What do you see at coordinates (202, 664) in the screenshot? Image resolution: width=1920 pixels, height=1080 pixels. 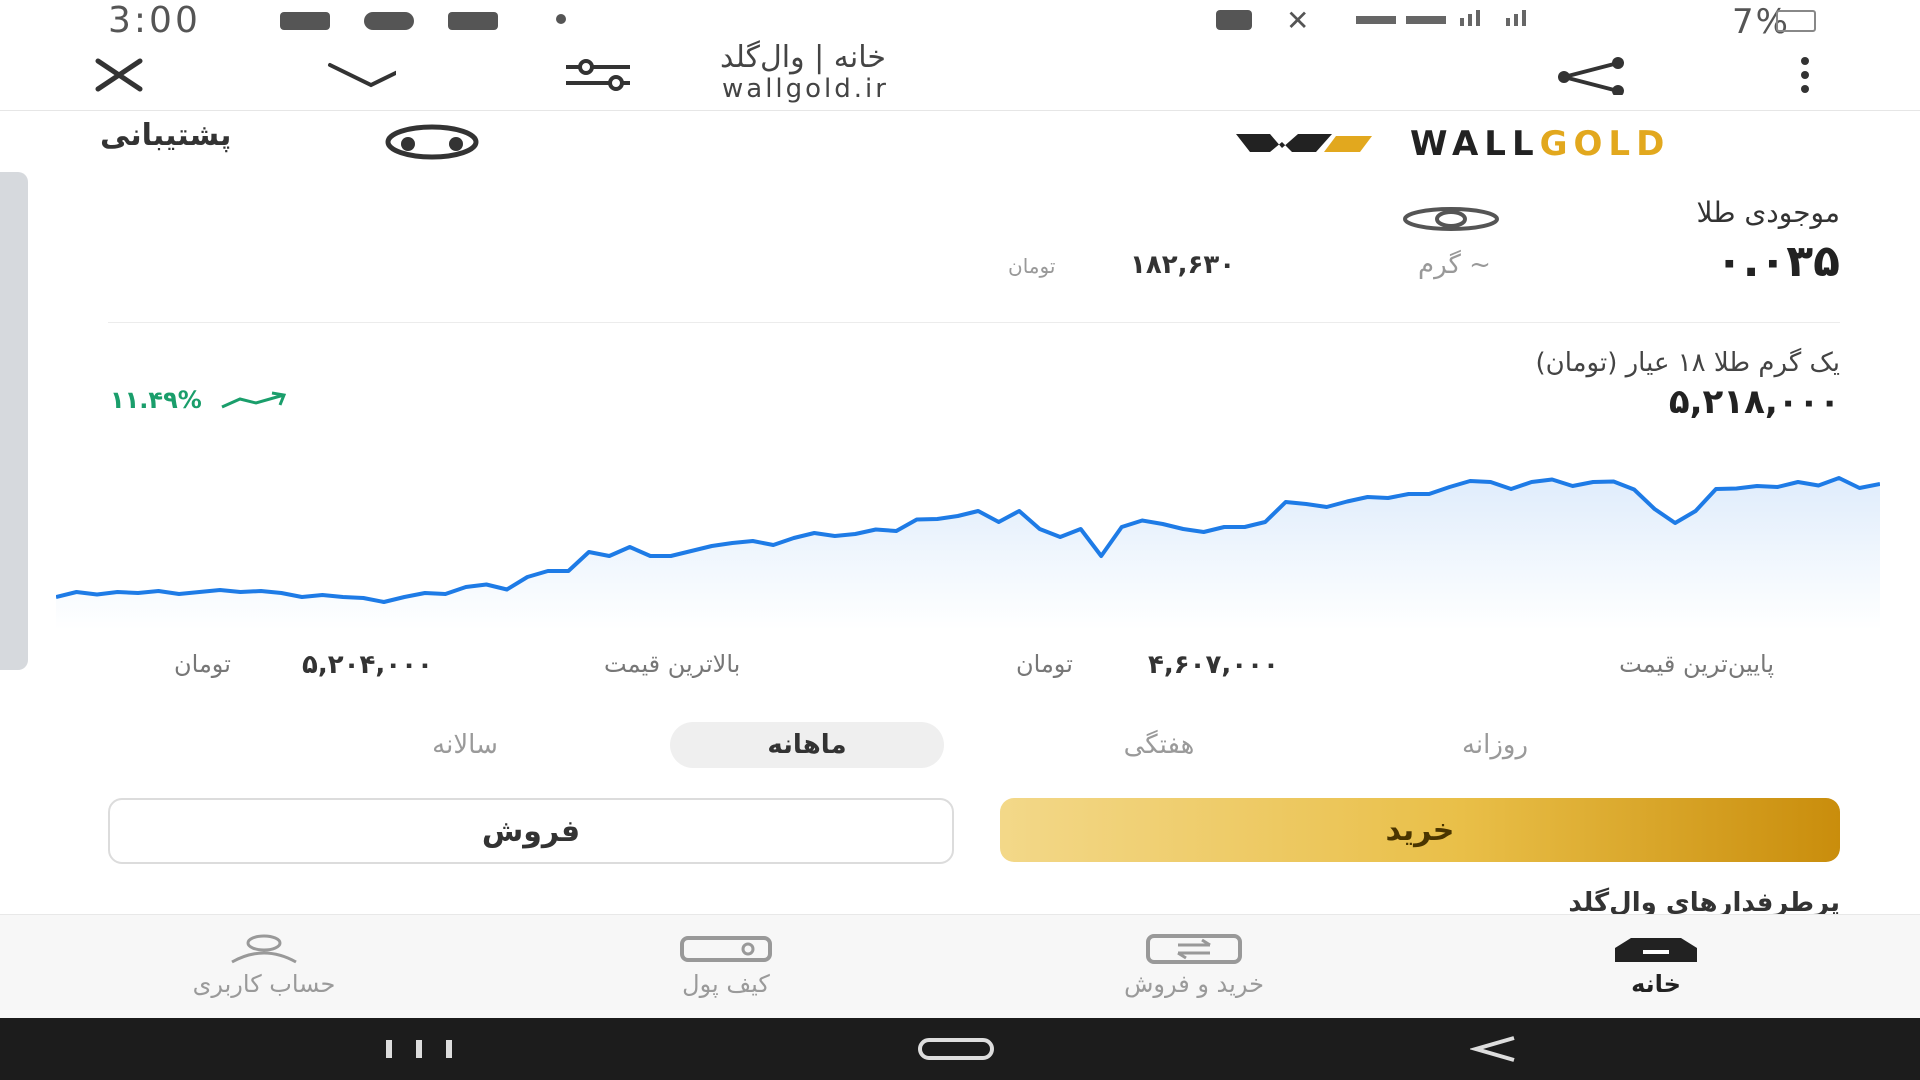 I see `max-price-unit: تومان` at bounding box center [202, 664].